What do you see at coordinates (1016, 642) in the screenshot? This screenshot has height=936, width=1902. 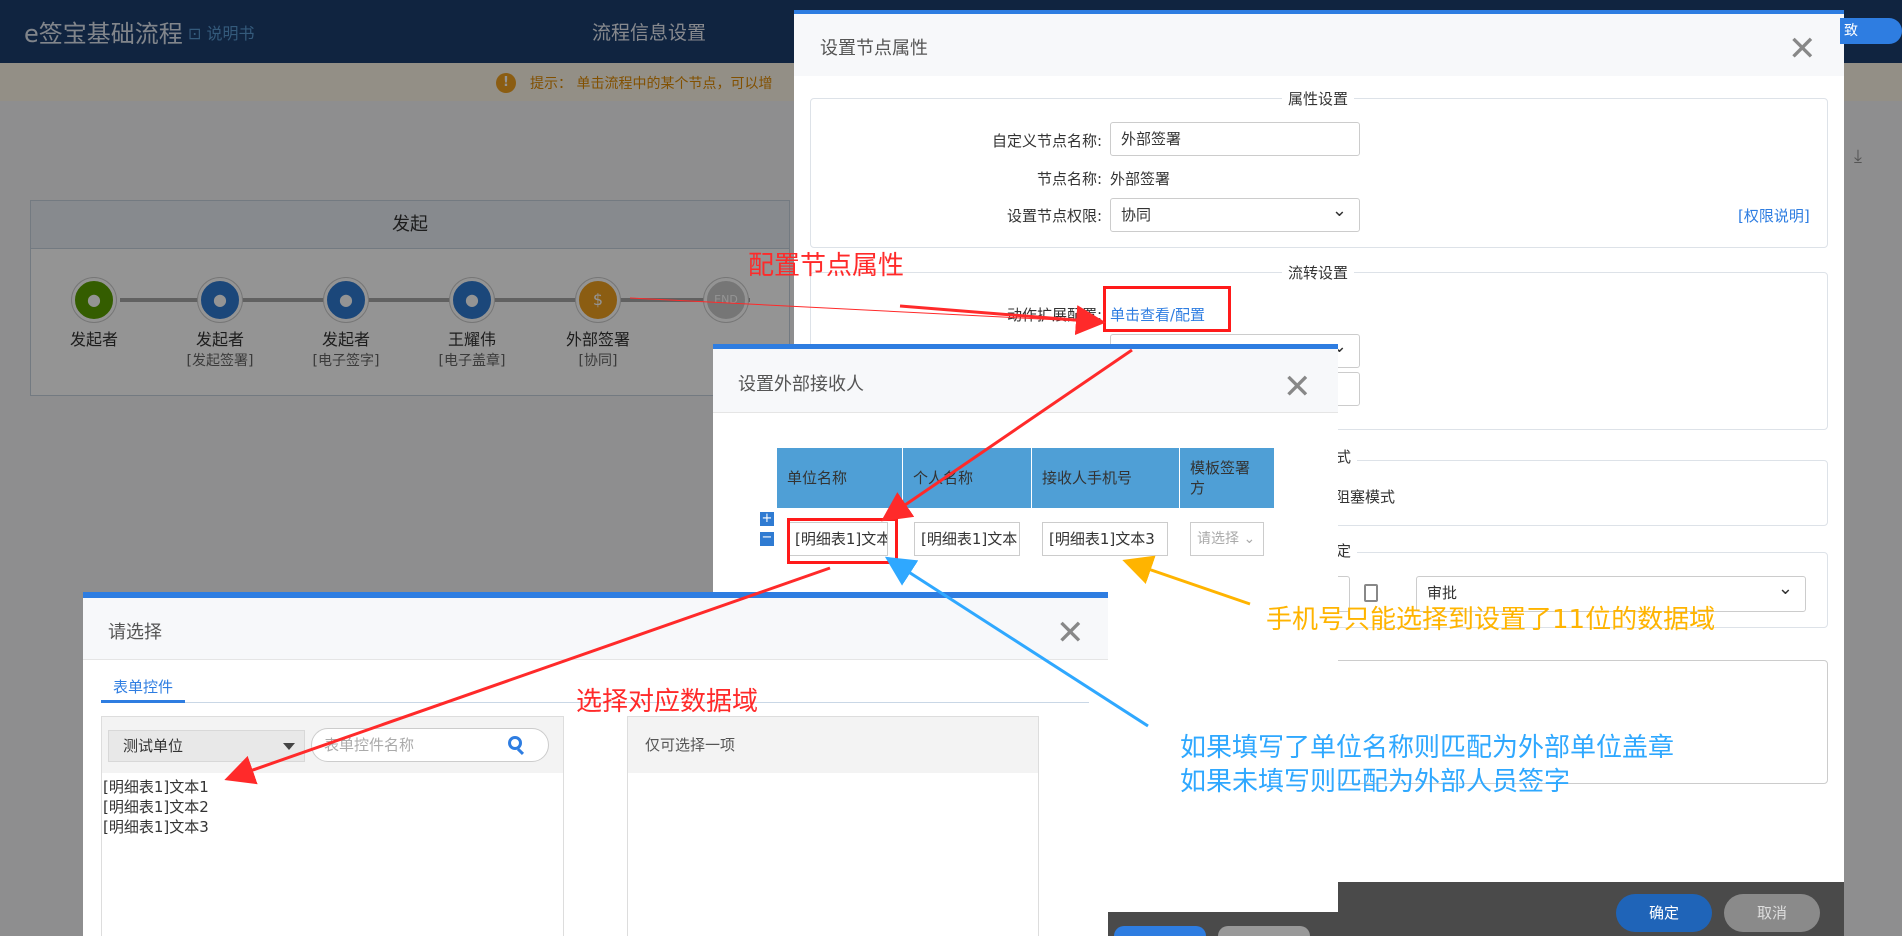 I see `match-note-arrow` at bounding box center [1016, 642].